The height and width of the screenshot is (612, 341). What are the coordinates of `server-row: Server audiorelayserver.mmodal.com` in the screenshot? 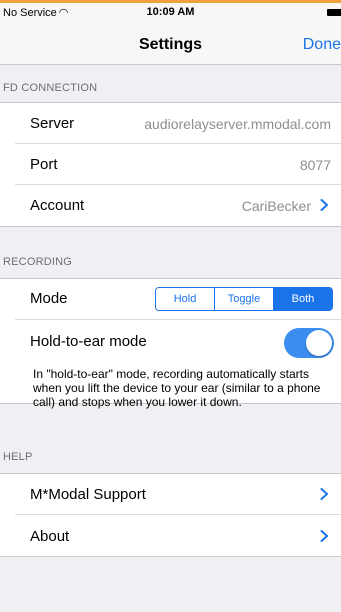 It's located at (170, 123).